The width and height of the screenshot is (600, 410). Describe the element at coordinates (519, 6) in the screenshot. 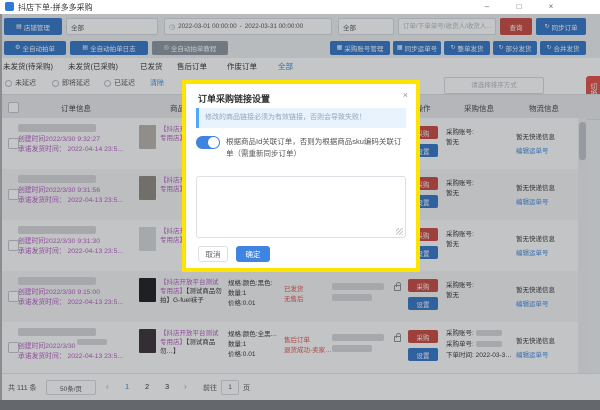

I see `maximize-button: □` at that location.